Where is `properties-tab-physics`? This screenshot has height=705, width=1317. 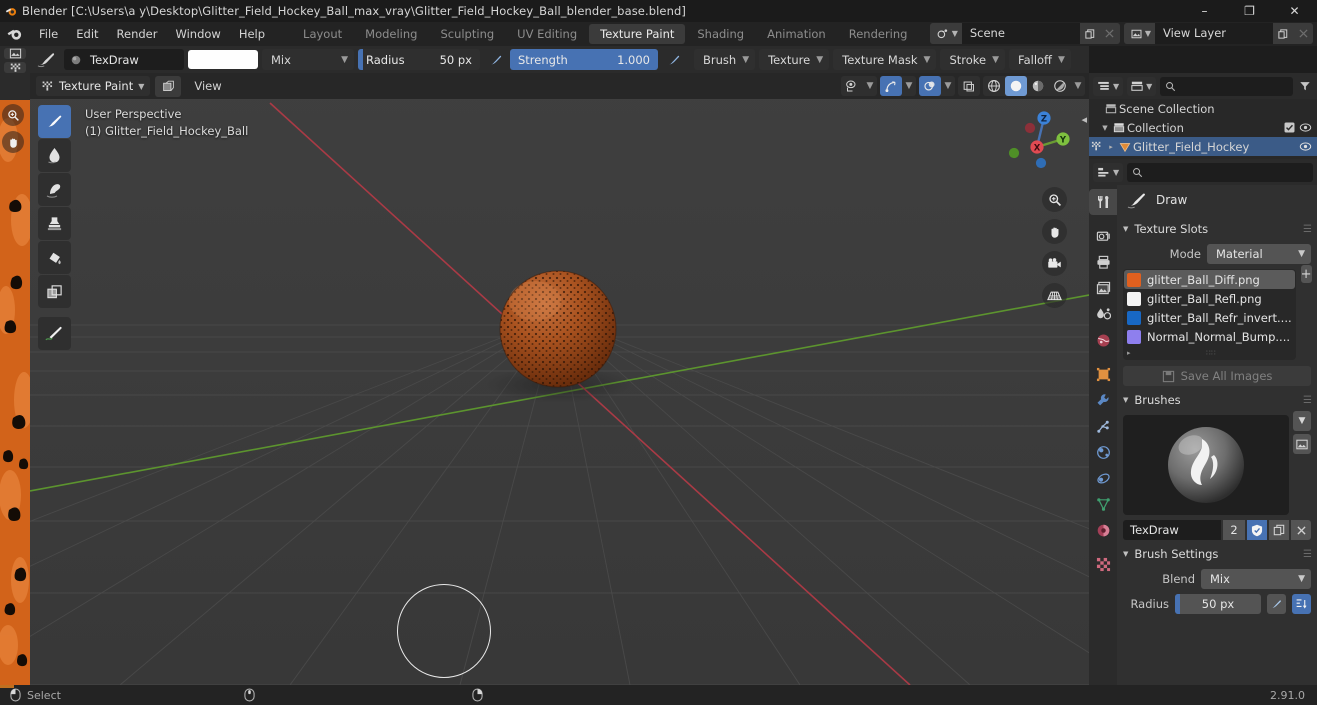
properties-tab-physics is located at coordinates (1103, 452).